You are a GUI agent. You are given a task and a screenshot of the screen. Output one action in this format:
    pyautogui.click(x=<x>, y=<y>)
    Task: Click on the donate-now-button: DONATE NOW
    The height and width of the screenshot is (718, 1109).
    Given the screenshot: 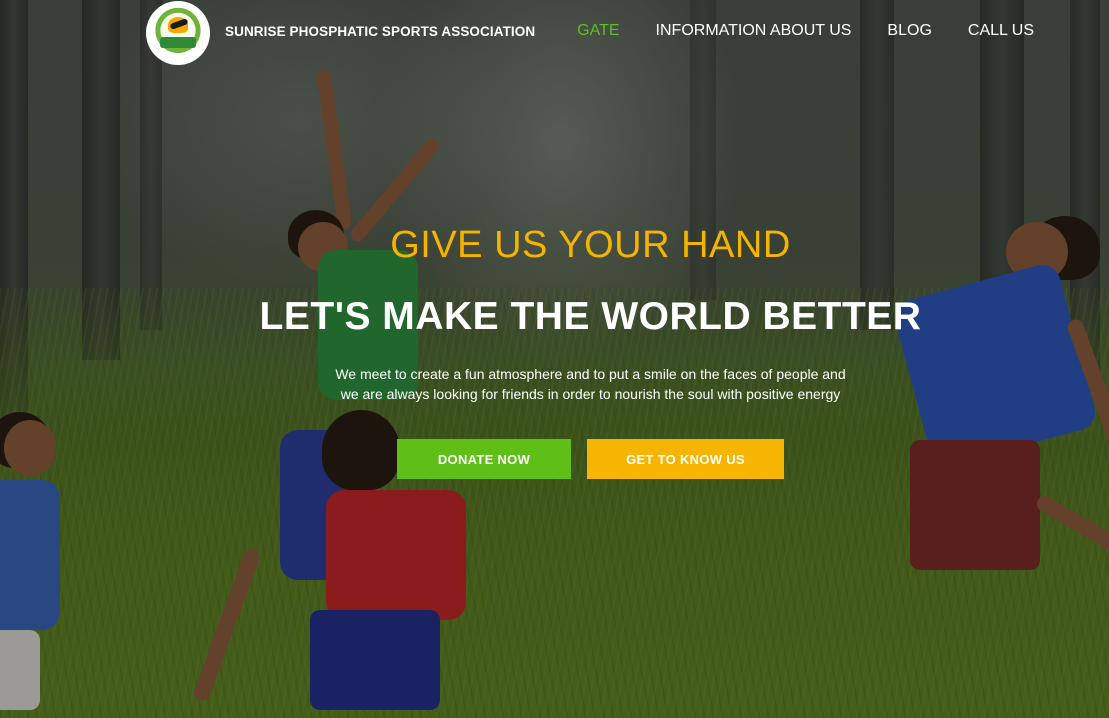 What is the action you would take?
    pyautogui.click(x=484, y=459)
    